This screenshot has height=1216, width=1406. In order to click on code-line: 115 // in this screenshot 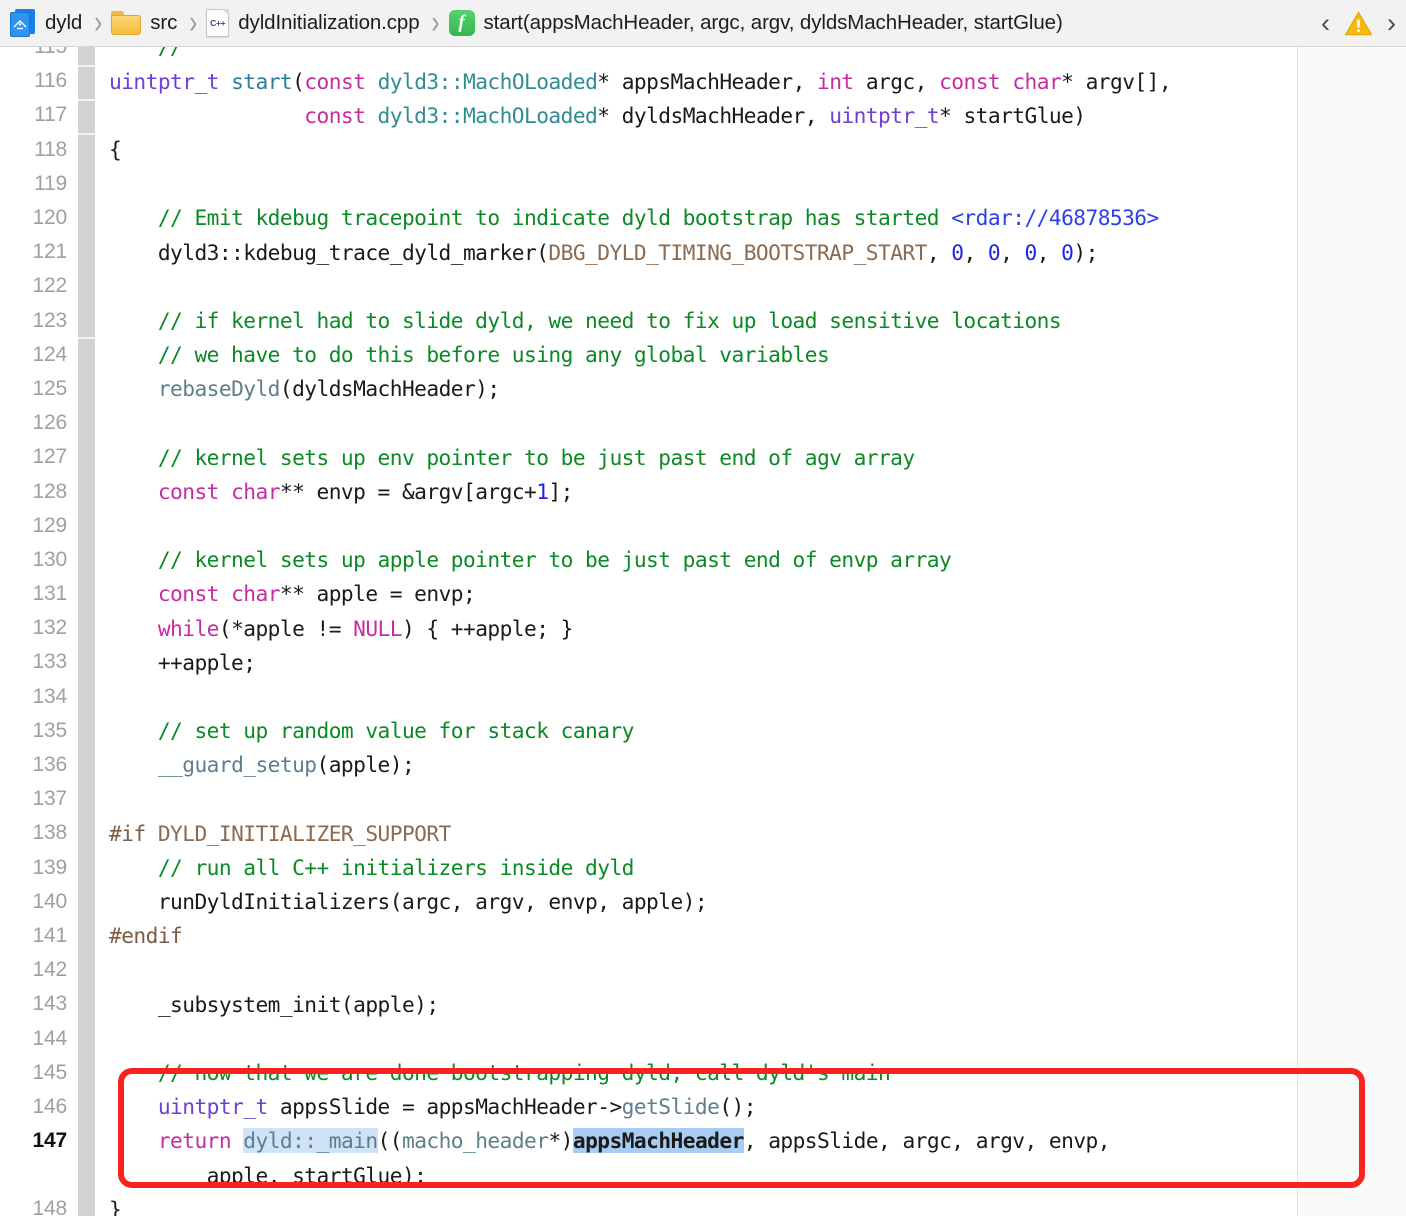, I will do `click(703, 55)`.